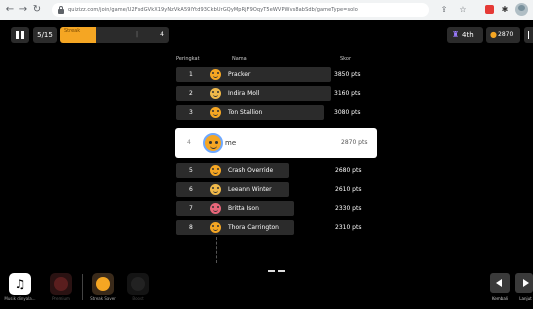 This screenshot has height=309, width=533. I want to click on lock-icon, so click(61, 10).